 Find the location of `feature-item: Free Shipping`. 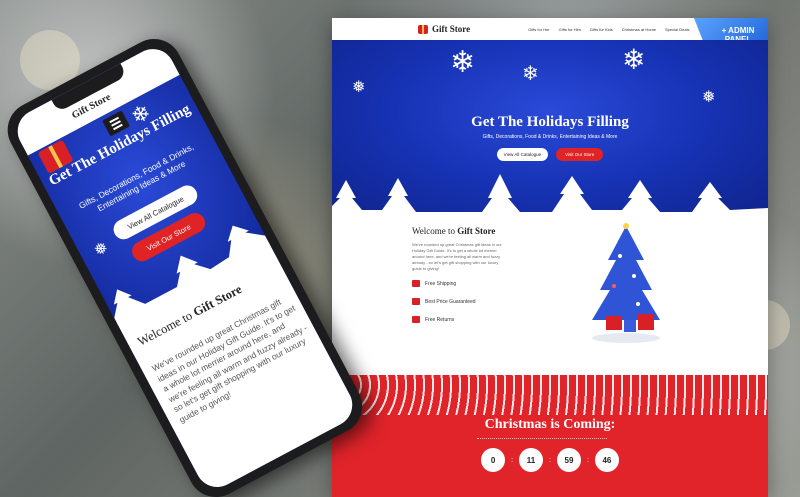

feature-item: Free Shipping is located at coordinates (434, 283).